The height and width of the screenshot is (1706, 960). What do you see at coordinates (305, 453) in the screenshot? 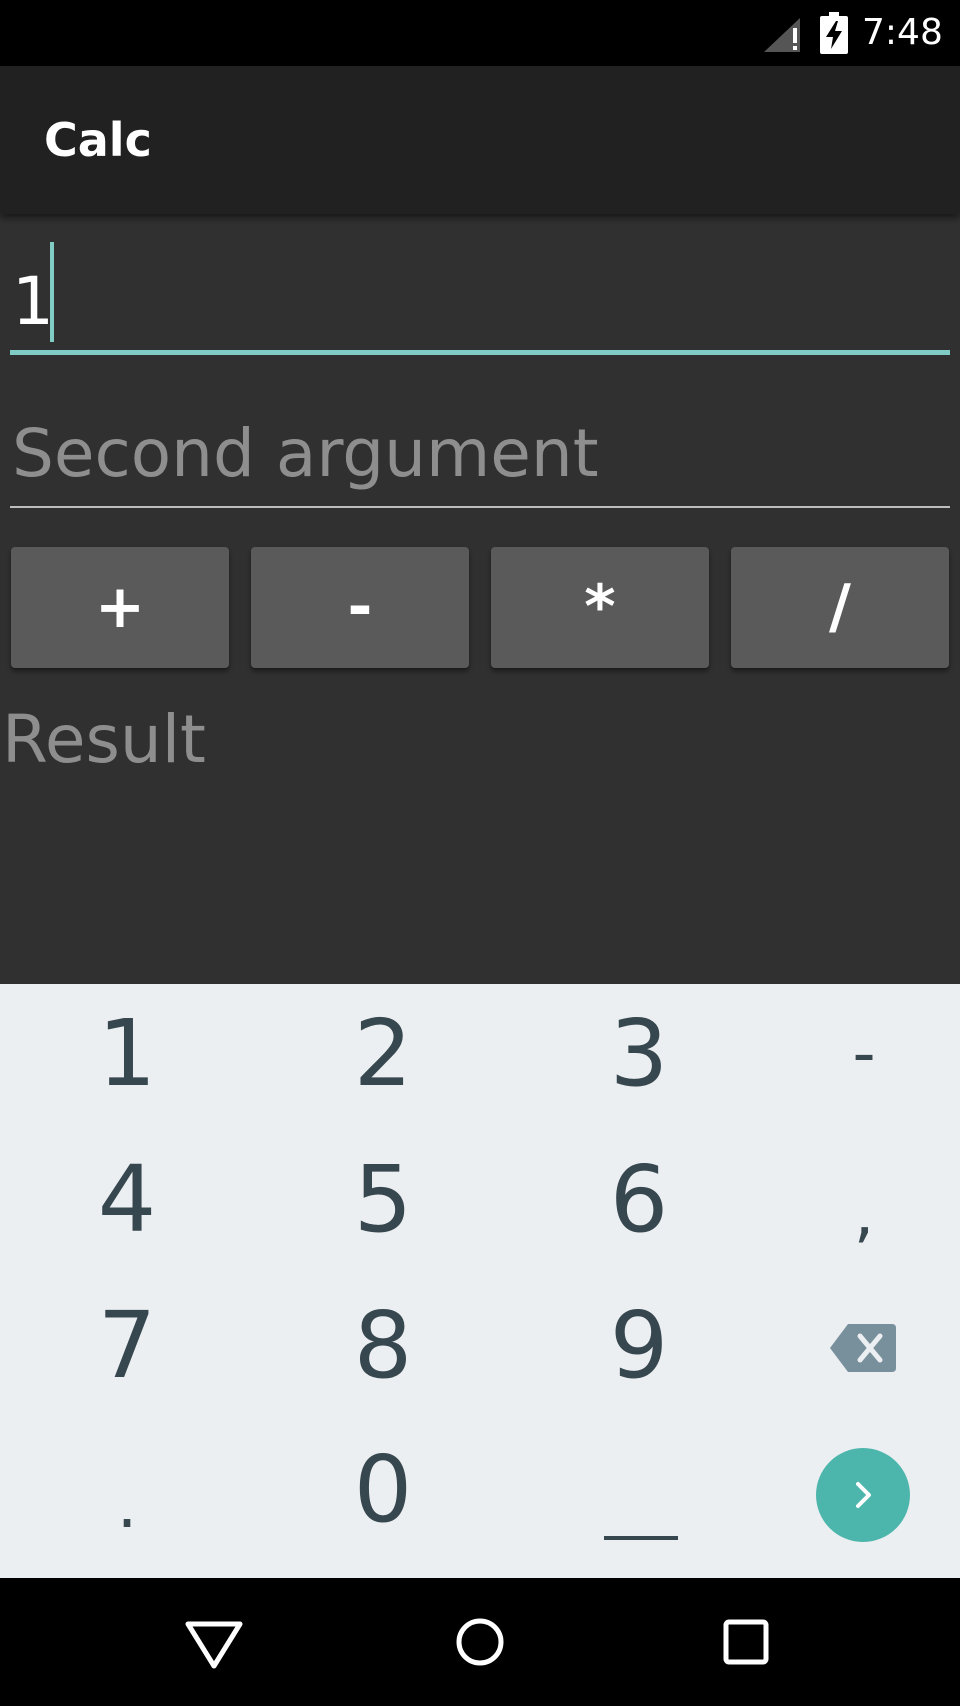
I see `second-argument-placeholder: Second argument` at bounding box center [305, 453].